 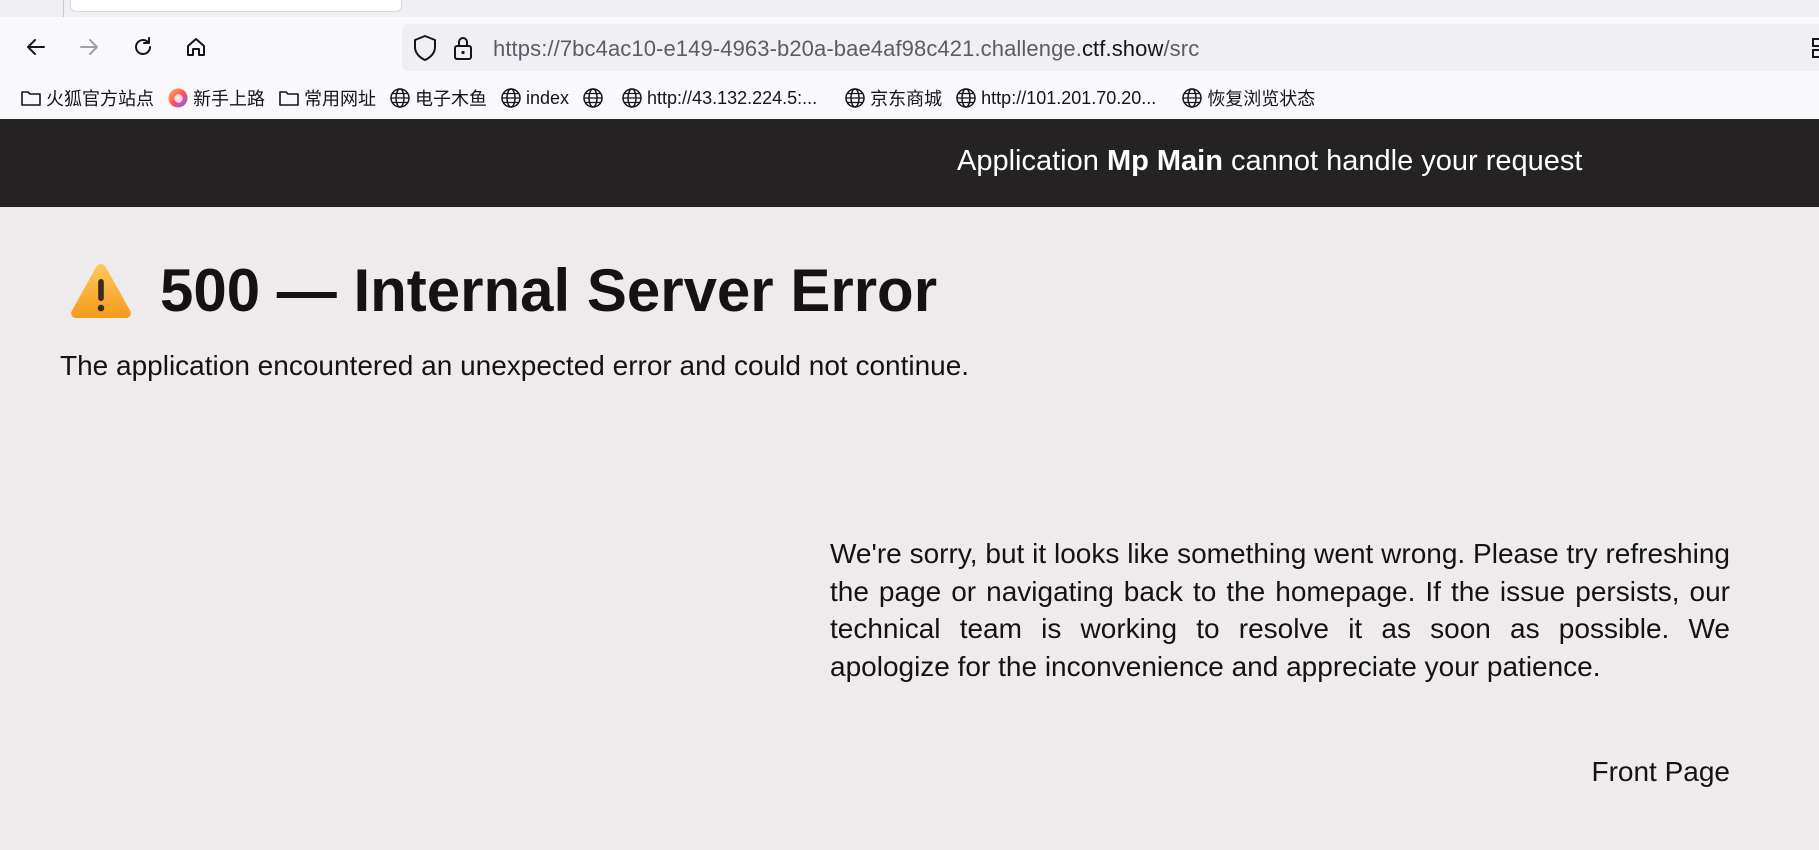 I want to click on lock-icon, so click(x=463, y=48).